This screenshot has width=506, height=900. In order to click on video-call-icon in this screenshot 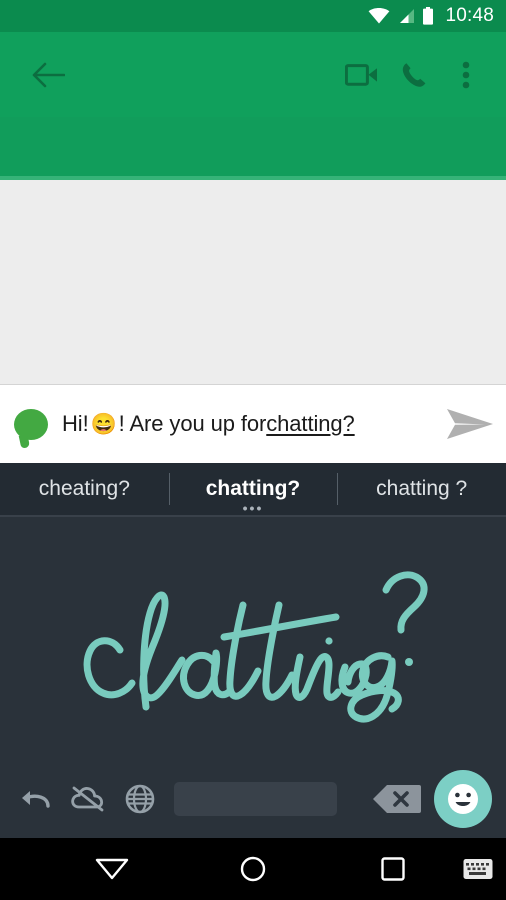, I will do `click(362, 75)`.